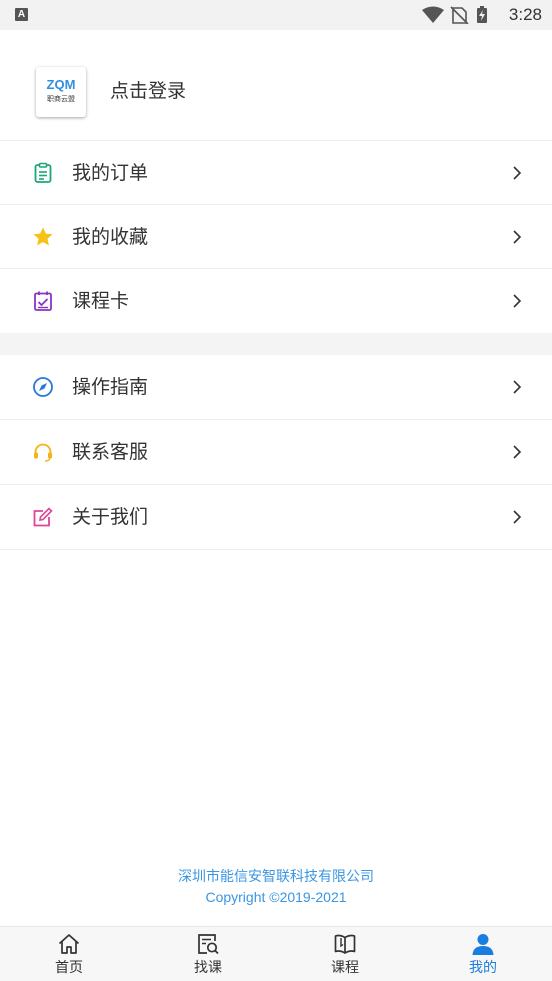  Describe the element at coordinates (43, 172) in the screenshot. I see `clipboard-icon` at that location.